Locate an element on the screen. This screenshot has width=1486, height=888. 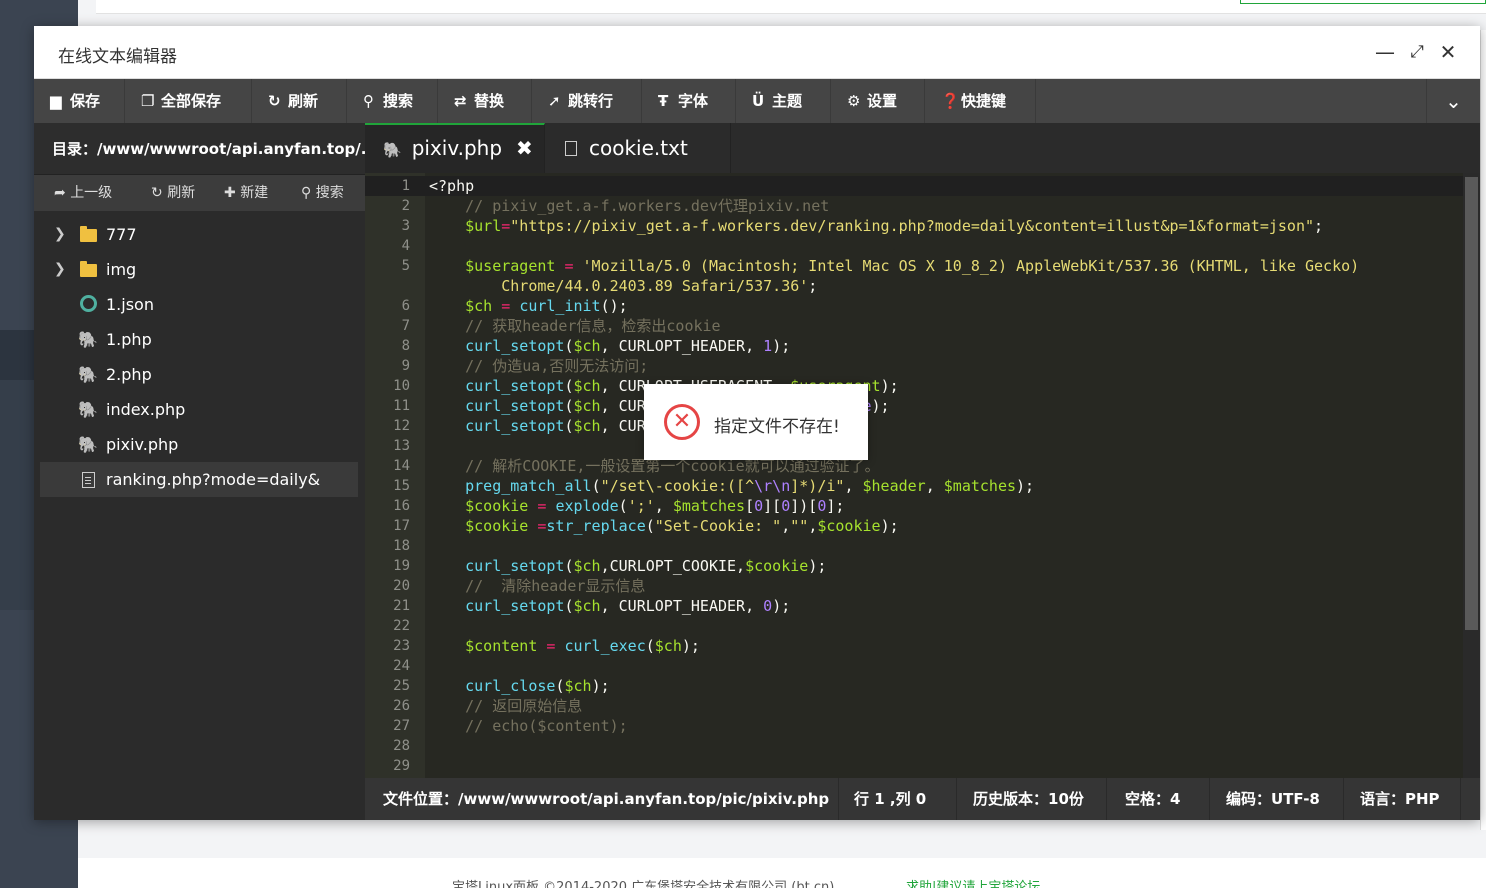
tab-label: cookie.txt is located at coordinates (638, 148).